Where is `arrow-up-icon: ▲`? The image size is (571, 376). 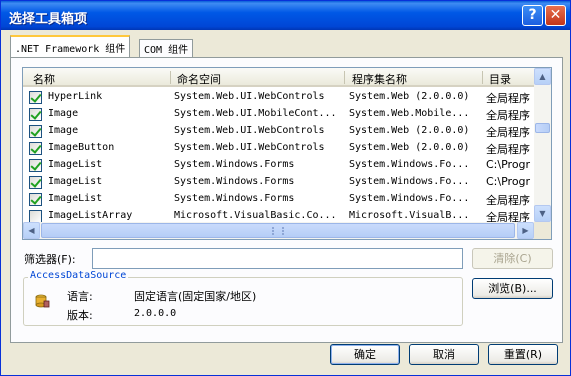
arrow-up-icon: ▲ is located at coordinates (542, 76).